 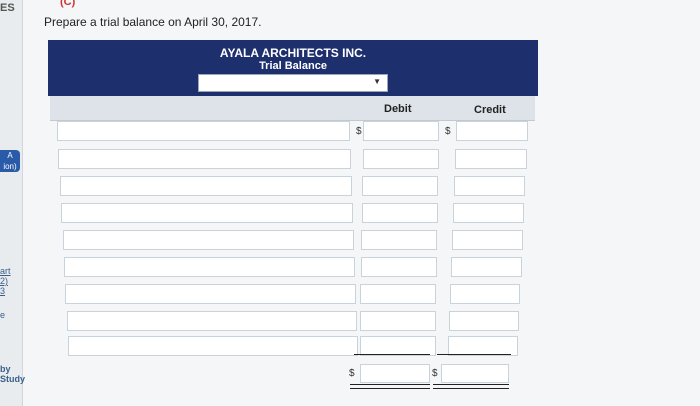 I want to click on sidebar-badge-line2: ion), so click(x=10, y=166).